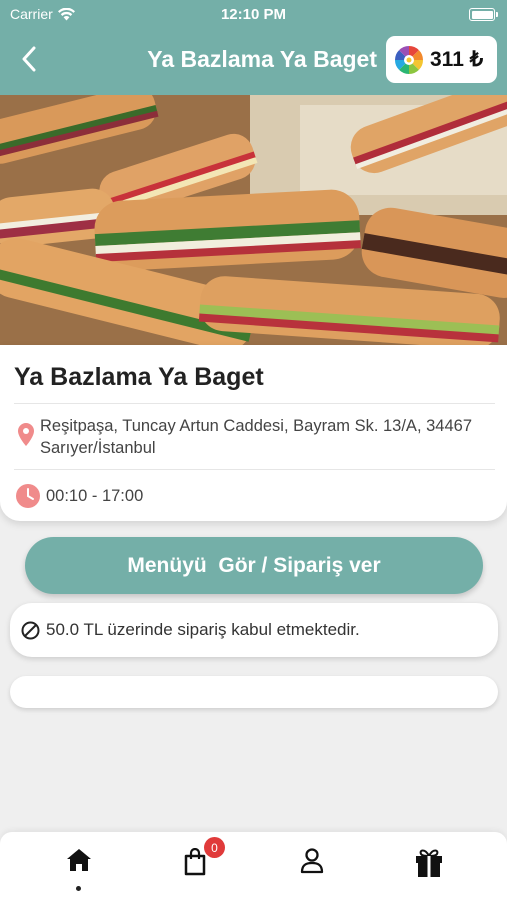  I want to click on tab-gifts, so click(429, 868).